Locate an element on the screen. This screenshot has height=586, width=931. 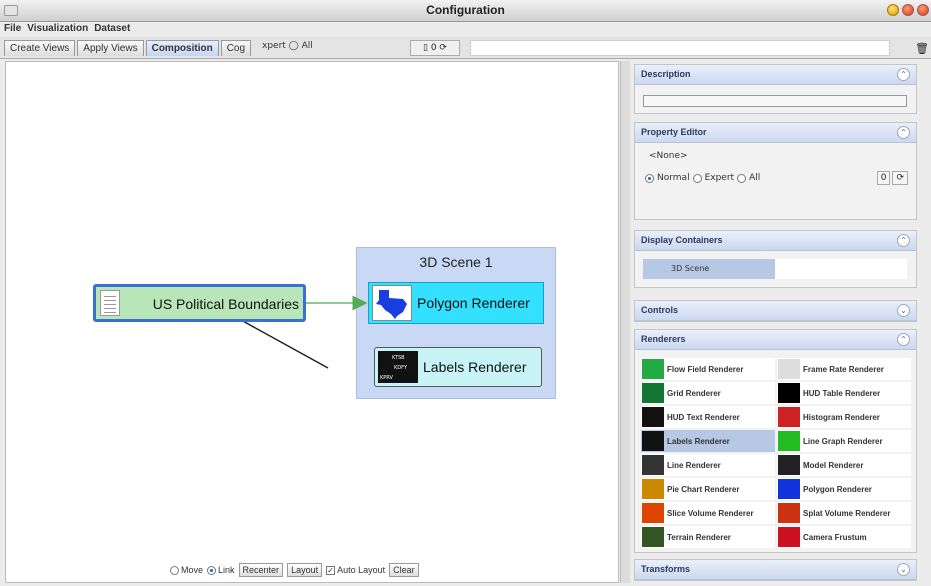
description-field is located at coordinates (775, 101).